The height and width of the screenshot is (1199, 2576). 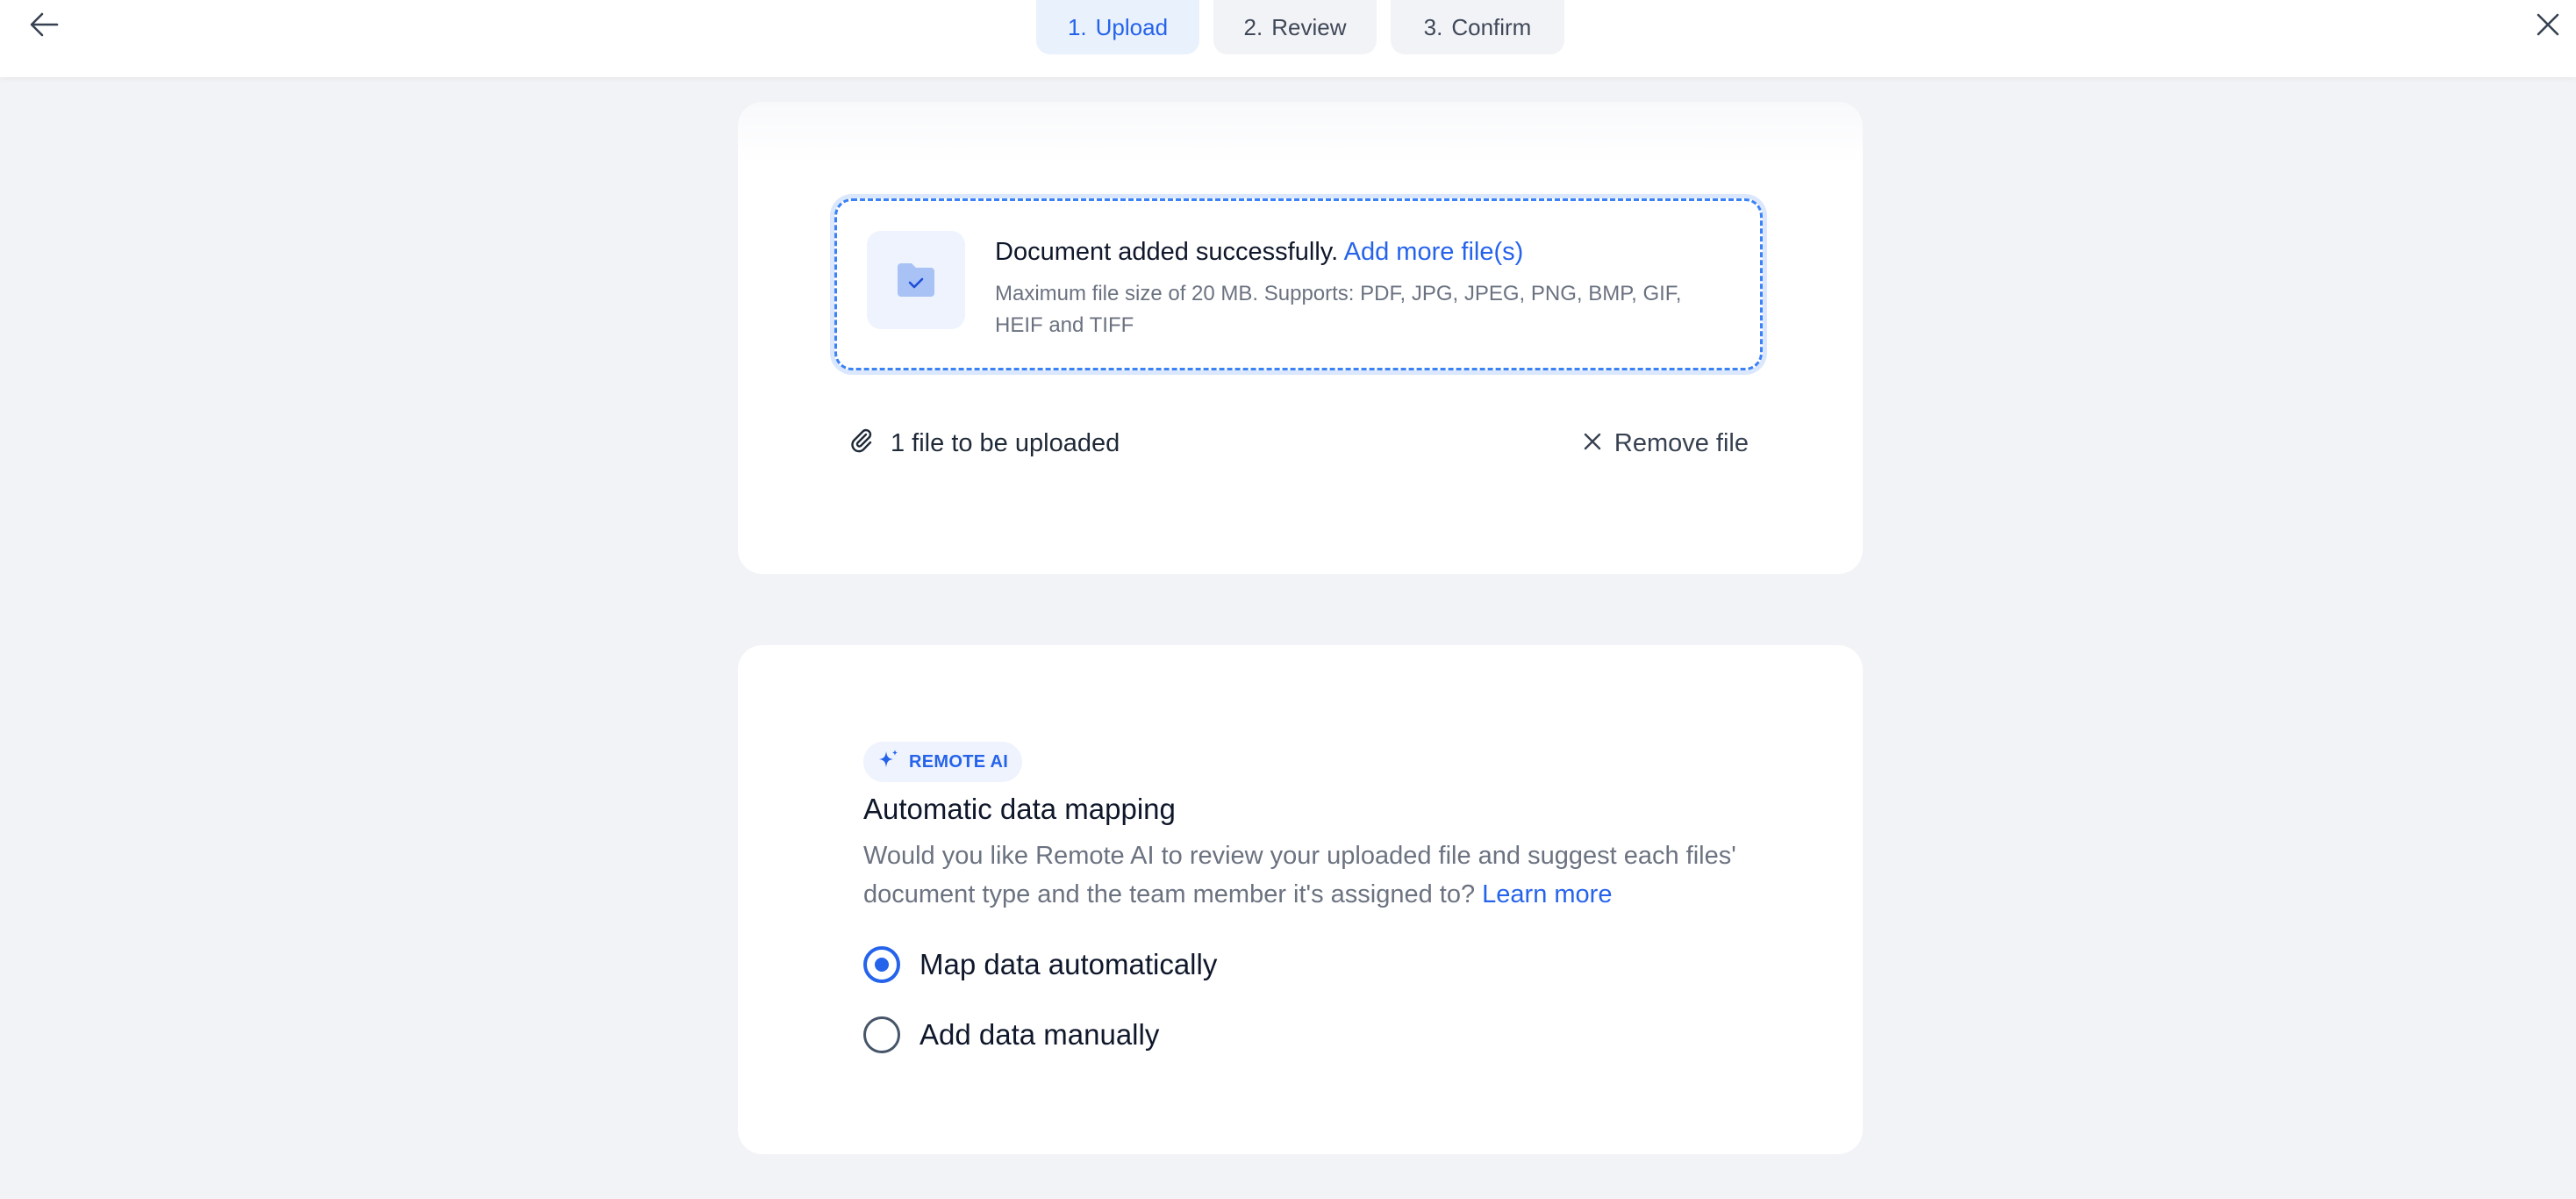 I want to click on learn-more-link: Learn more, so click(x=1547, y=894).